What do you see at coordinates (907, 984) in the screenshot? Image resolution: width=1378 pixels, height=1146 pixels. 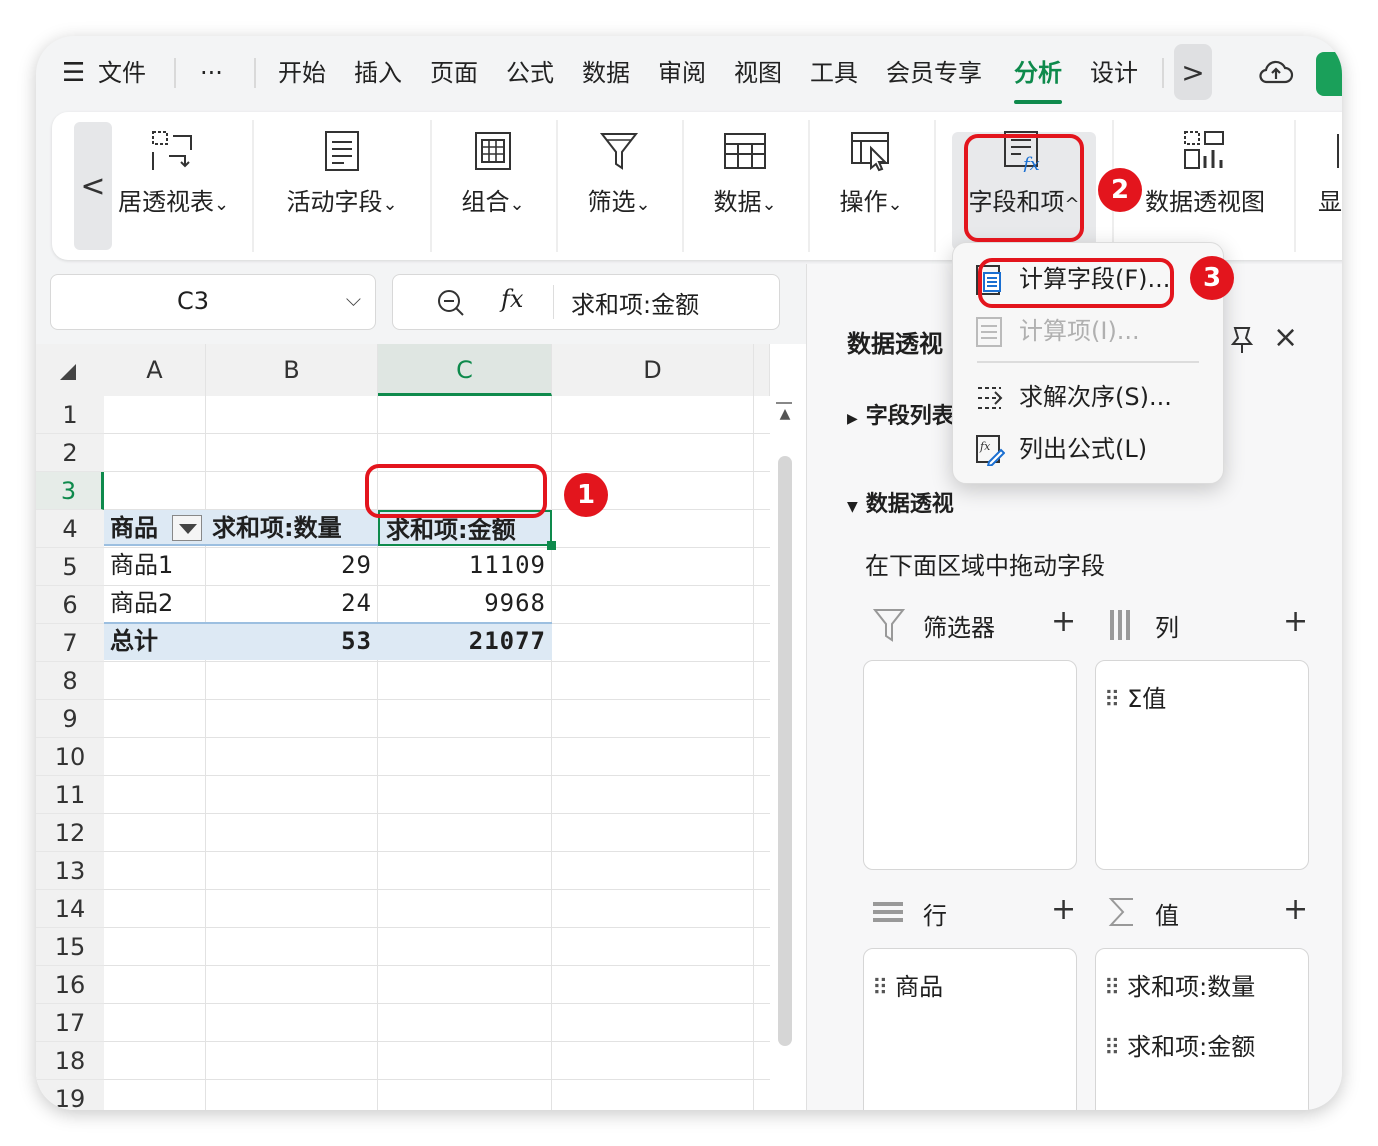 I see `rows-field-item: ⠿ 商品` at bounding box center [907, 984].